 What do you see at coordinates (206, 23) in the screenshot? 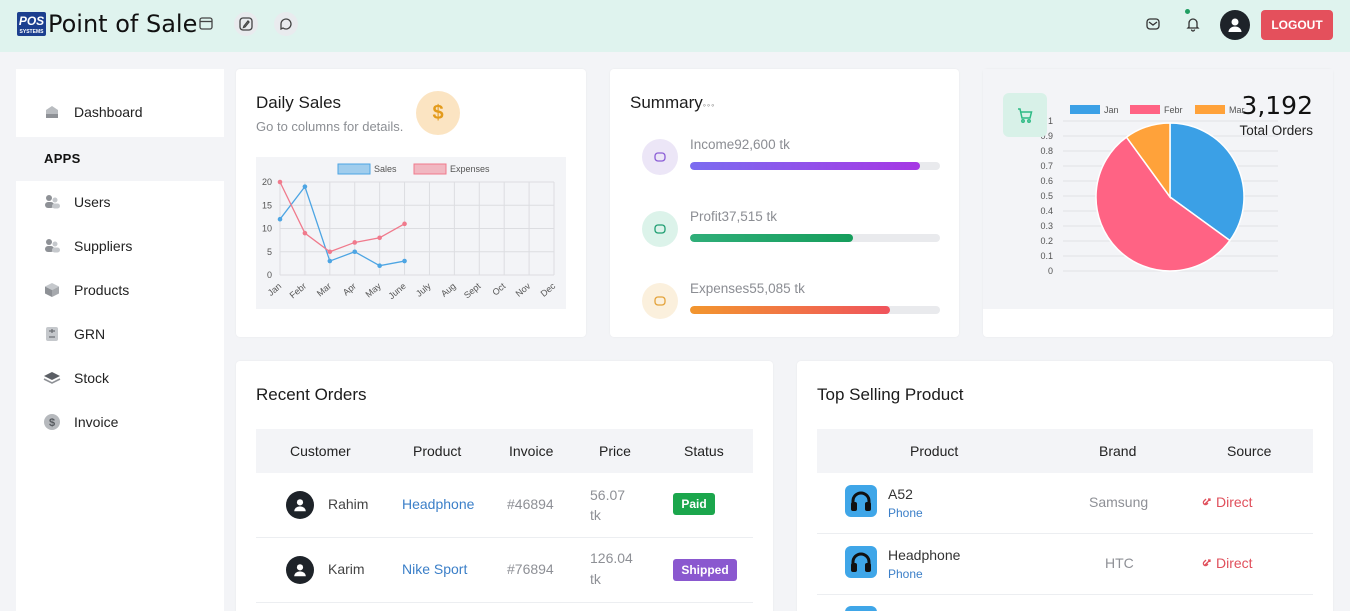
I see `calendar-icon` at bounding box center [206, 23].